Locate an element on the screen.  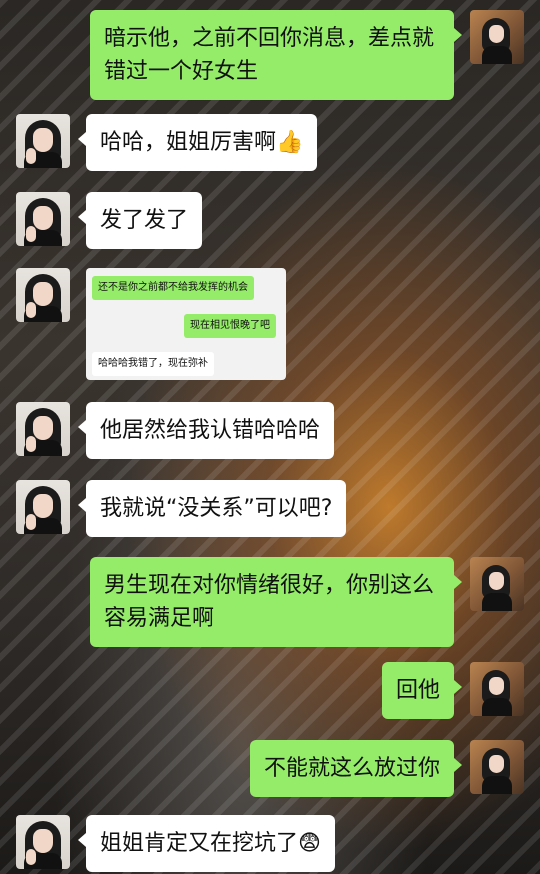
contact-message-bubble: 他居然给我认错哈哈哈 is located at coordinates (206, 430).